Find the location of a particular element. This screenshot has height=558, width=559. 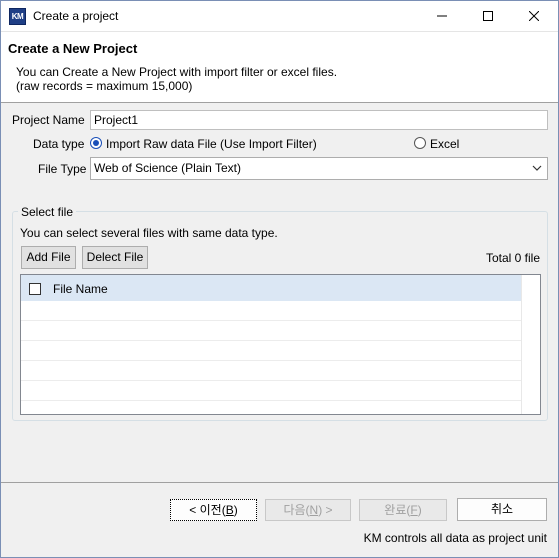

maximize-button is located at coordinates (488, 16).